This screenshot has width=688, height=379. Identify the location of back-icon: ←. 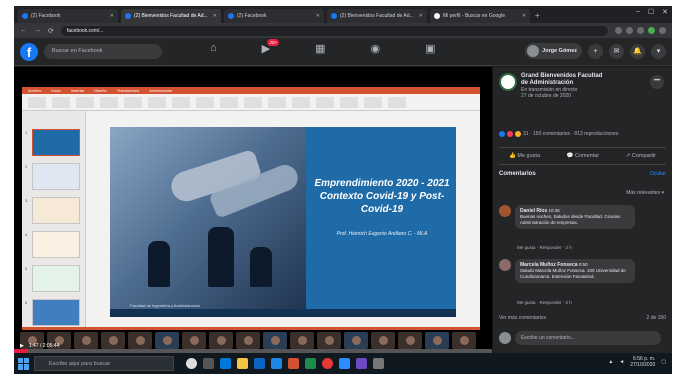
(23, 30).